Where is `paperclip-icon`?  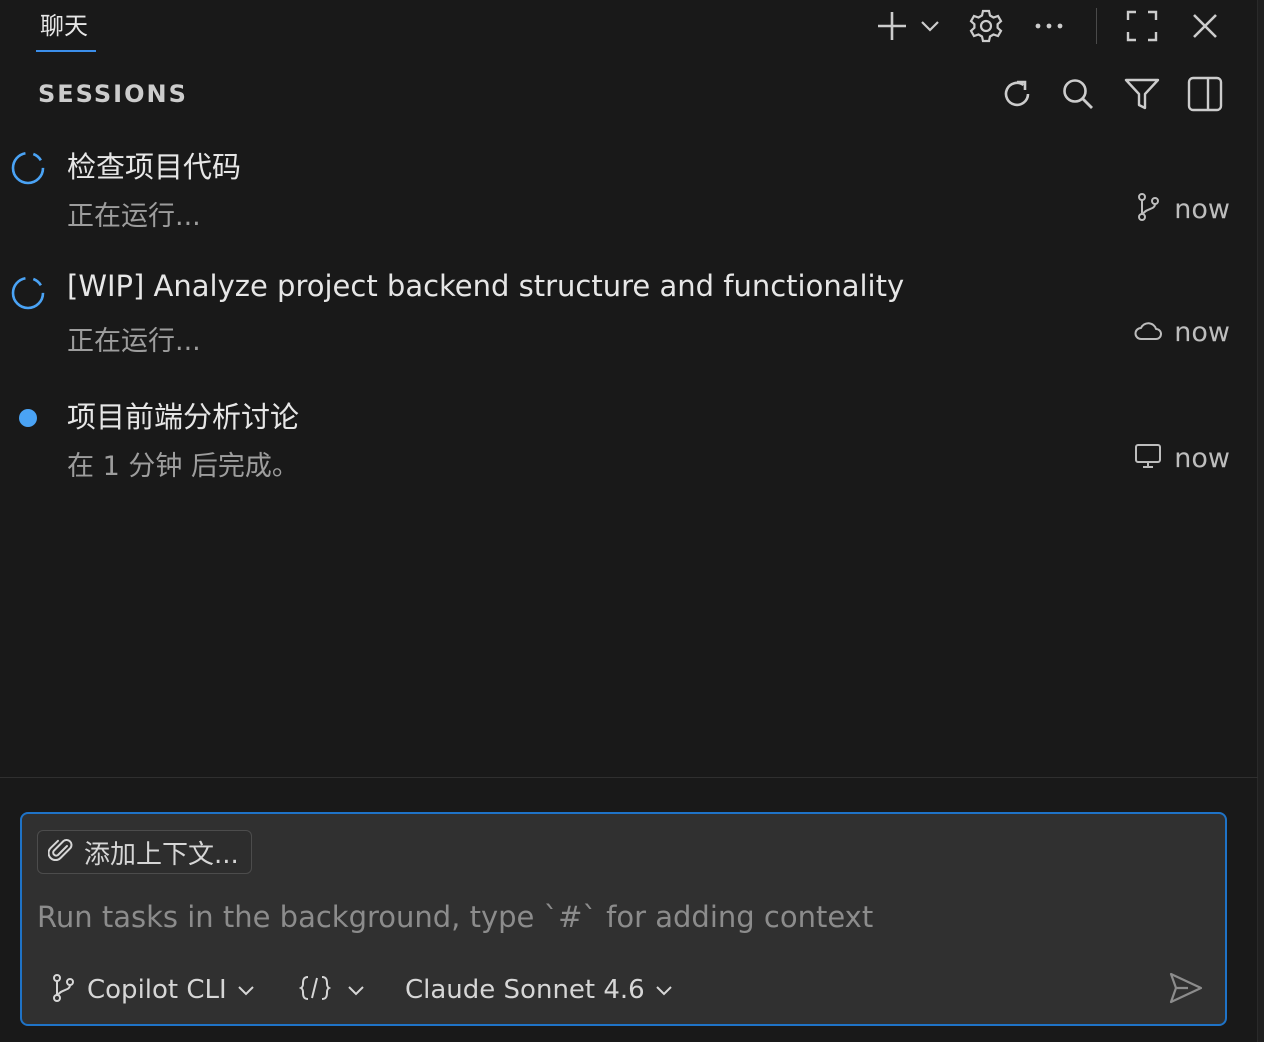
paperclip-icon is located at coordinates (60, 852).